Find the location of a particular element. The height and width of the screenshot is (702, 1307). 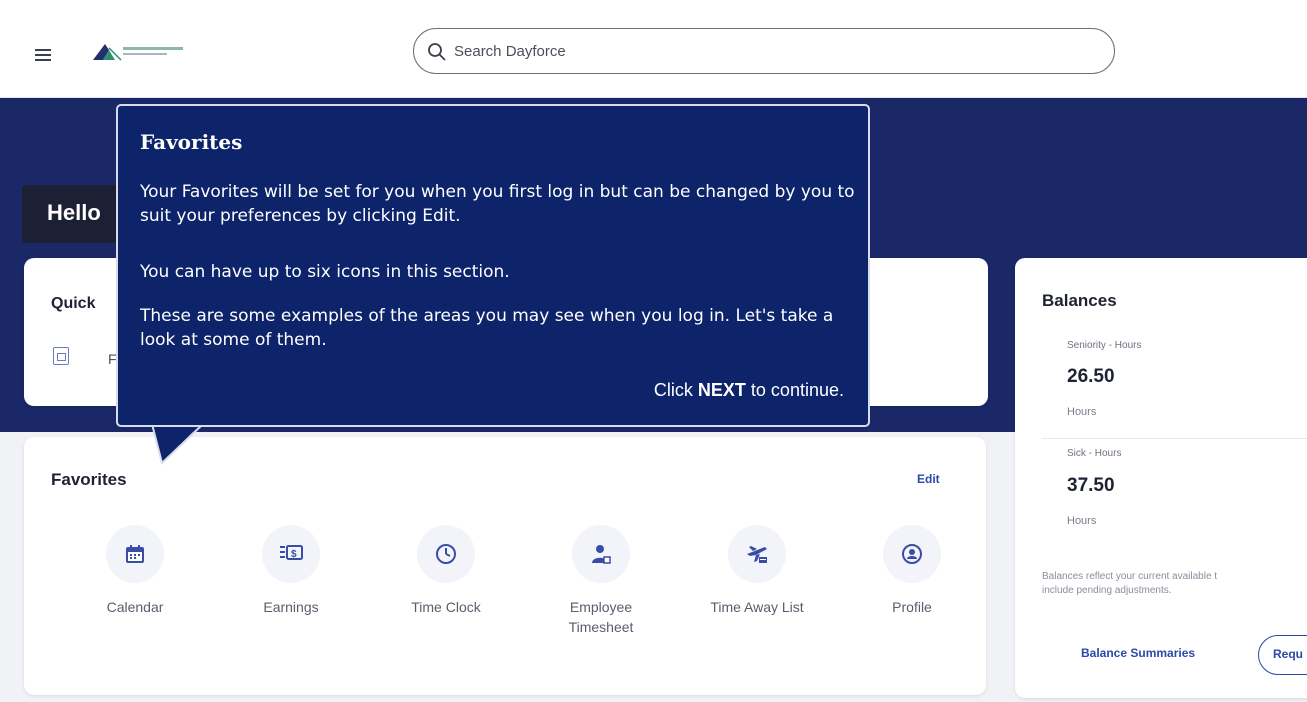

favorite-earnings: $ Earnings is located at coordinates (291, 571).